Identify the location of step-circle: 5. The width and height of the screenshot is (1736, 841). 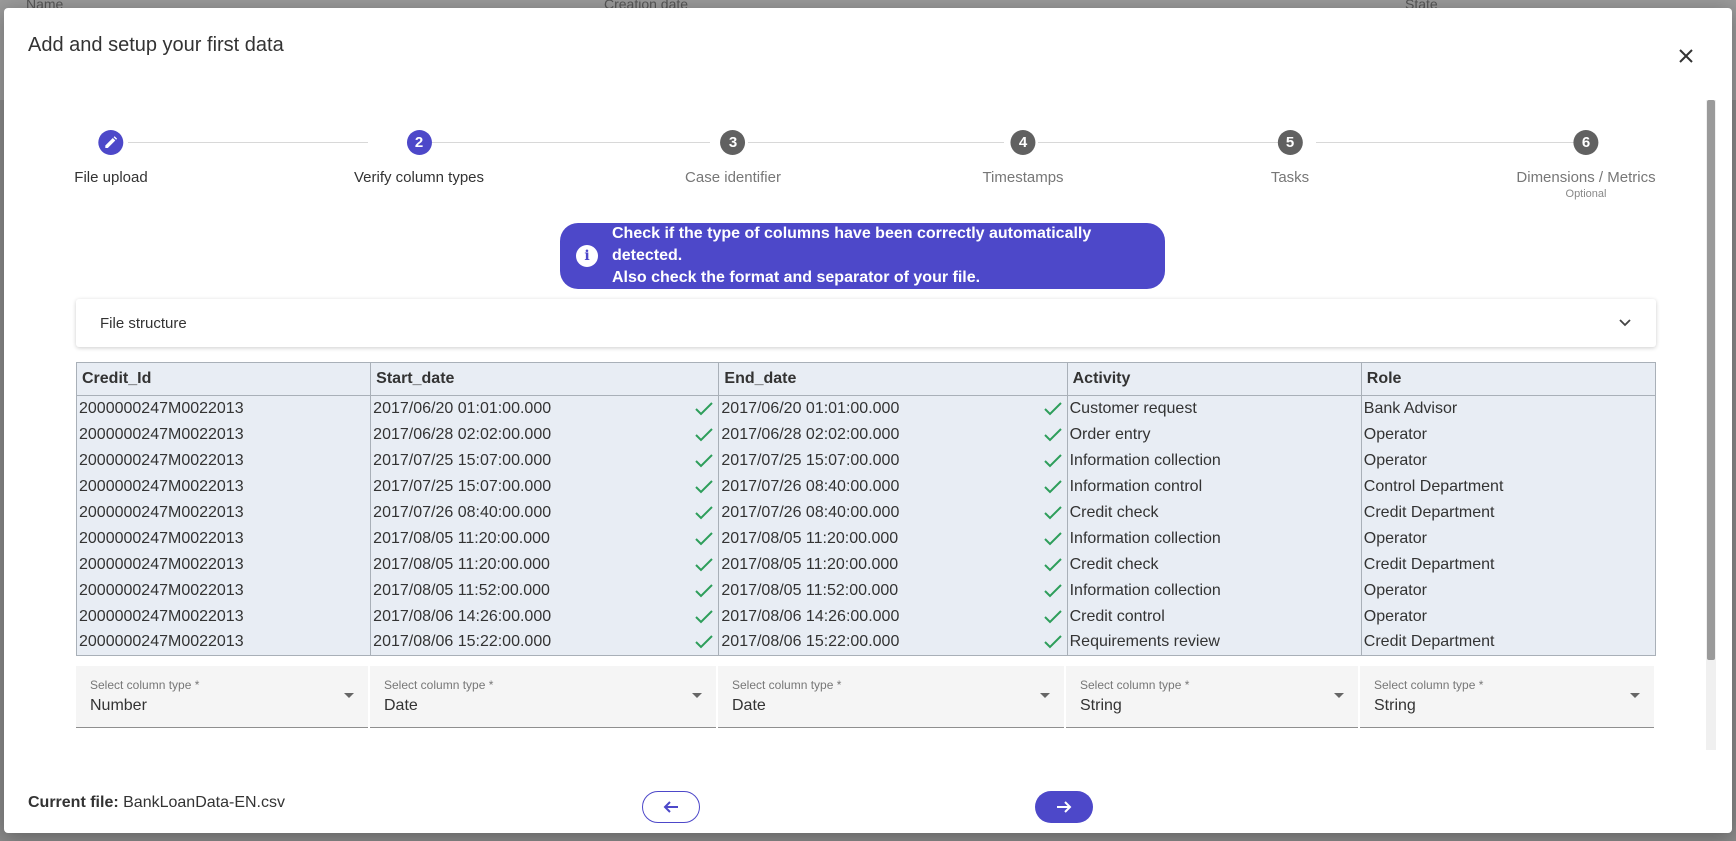
(1290, 142).